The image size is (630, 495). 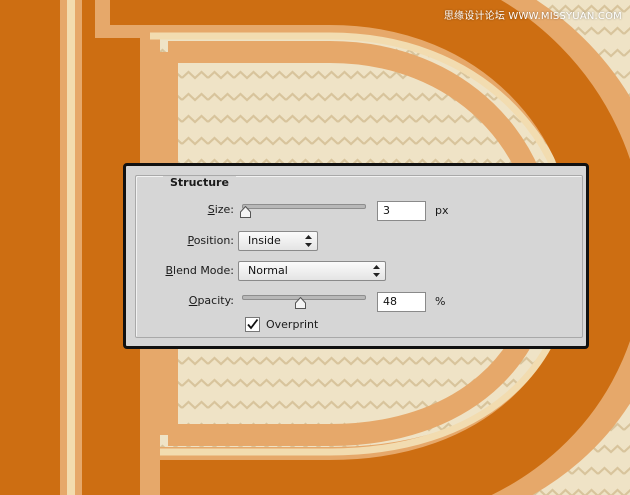 What do you see at coordinates (442, 210) in the screenshot?
I see `size-unit: px` at bounding box center [442, 210].